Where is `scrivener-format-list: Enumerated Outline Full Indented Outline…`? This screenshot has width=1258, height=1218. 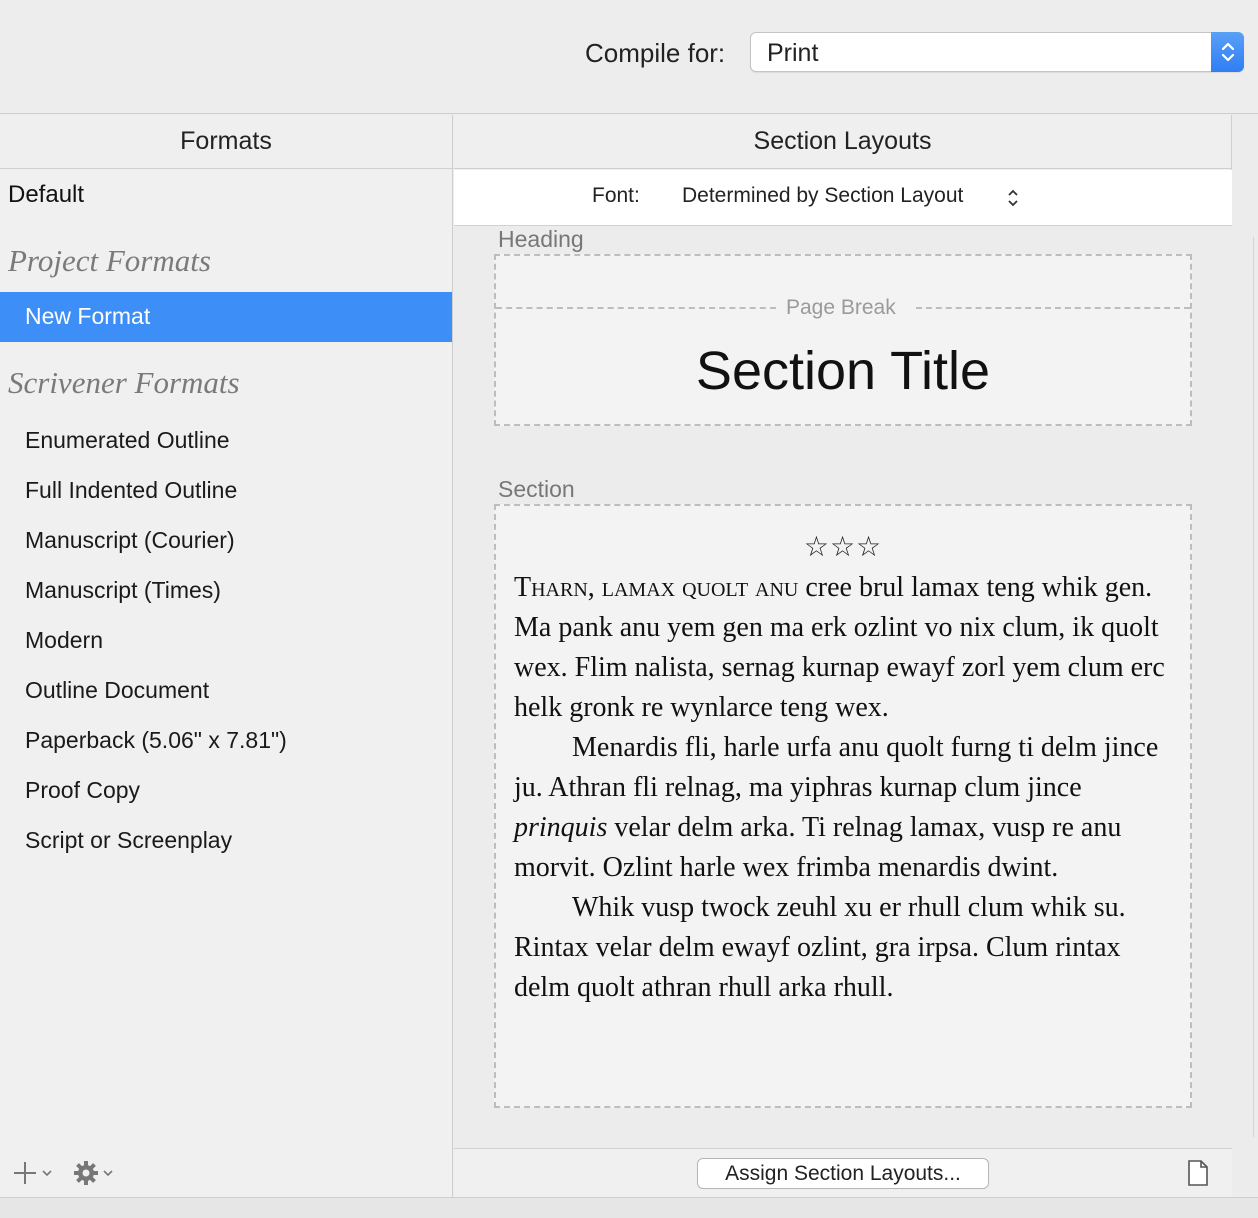 scrivener-format-list: Enumerated Outline Full Indented Outline… is located at coordinates (156, 648).